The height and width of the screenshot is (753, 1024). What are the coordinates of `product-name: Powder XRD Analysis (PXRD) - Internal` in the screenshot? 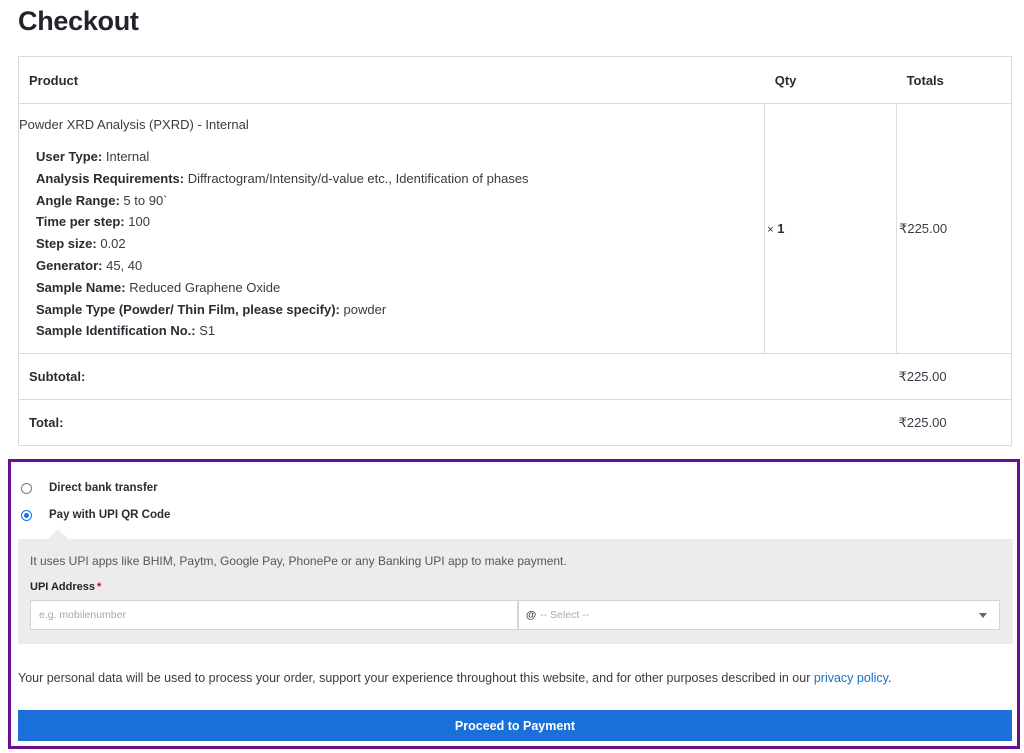 It's located at (134, 124).